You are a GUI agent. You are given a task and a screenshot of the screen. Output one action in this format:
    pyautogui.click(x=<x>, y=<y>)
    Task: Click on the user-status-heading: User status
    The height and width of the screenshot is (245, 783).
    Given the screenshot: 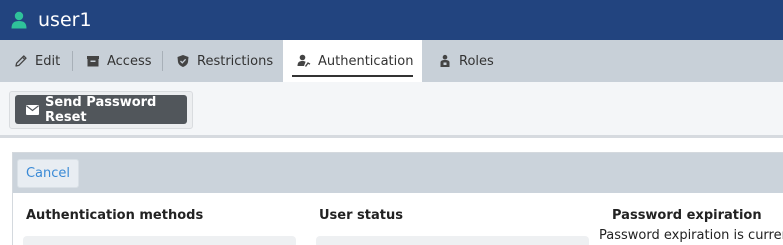 What is the action you would take?
    pyautogui.click(x=361, y=215)
    